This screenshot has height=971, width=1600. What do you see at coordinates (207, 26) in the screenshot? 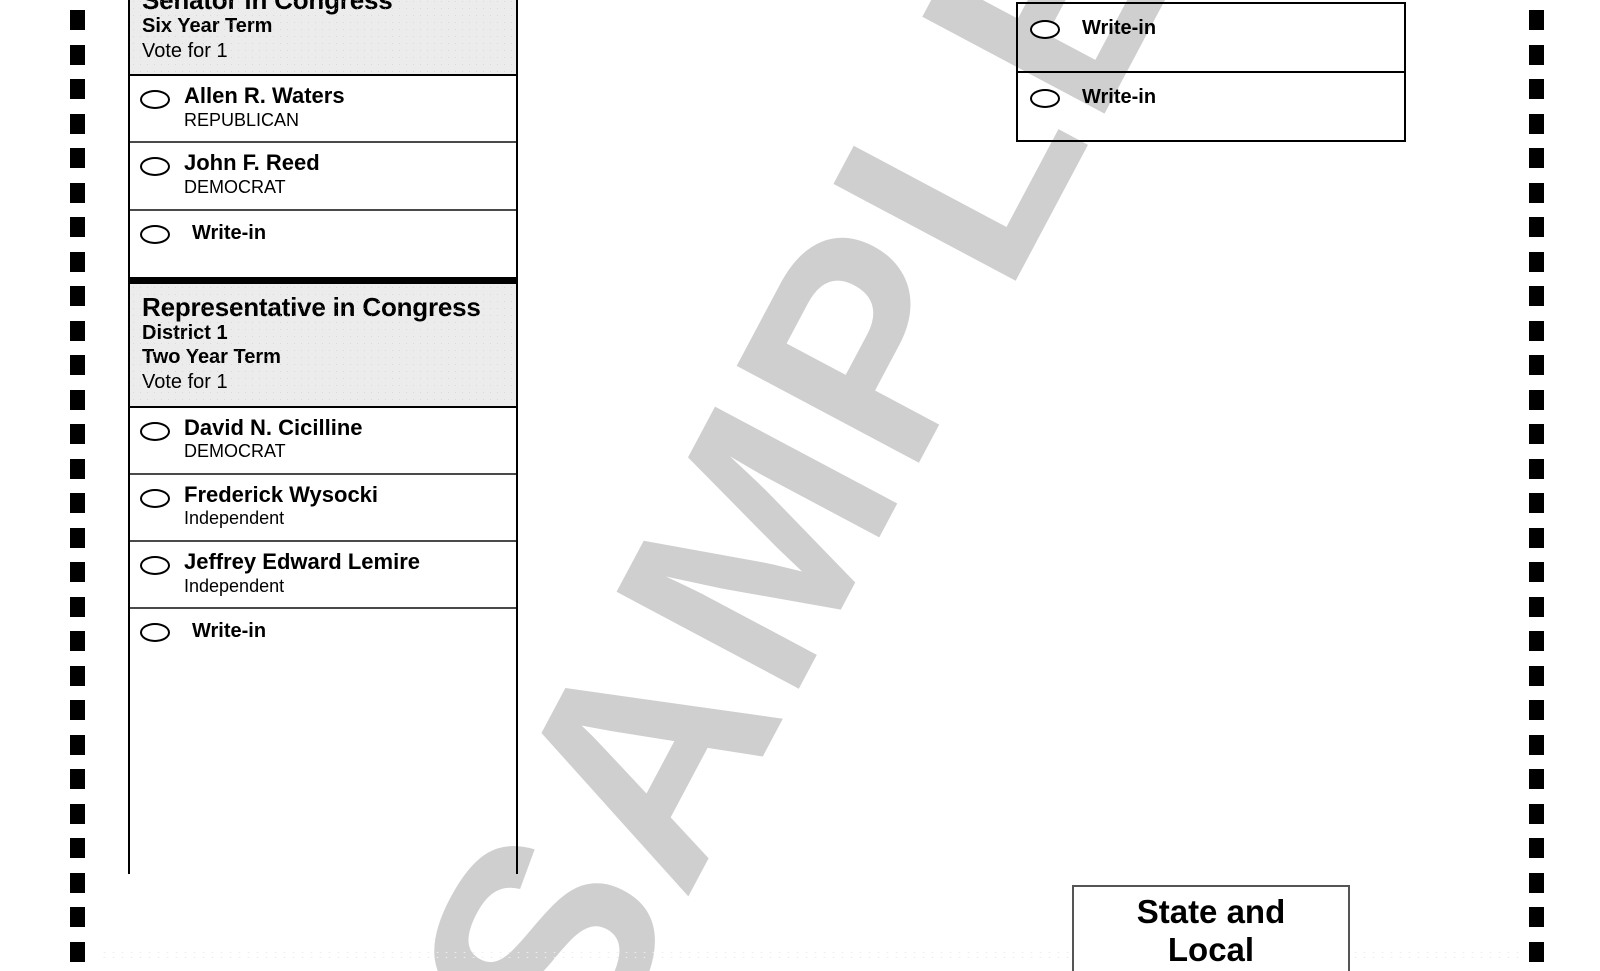
I see `contest-subtitle: Six Year Term` at bounding box center [207, 26].